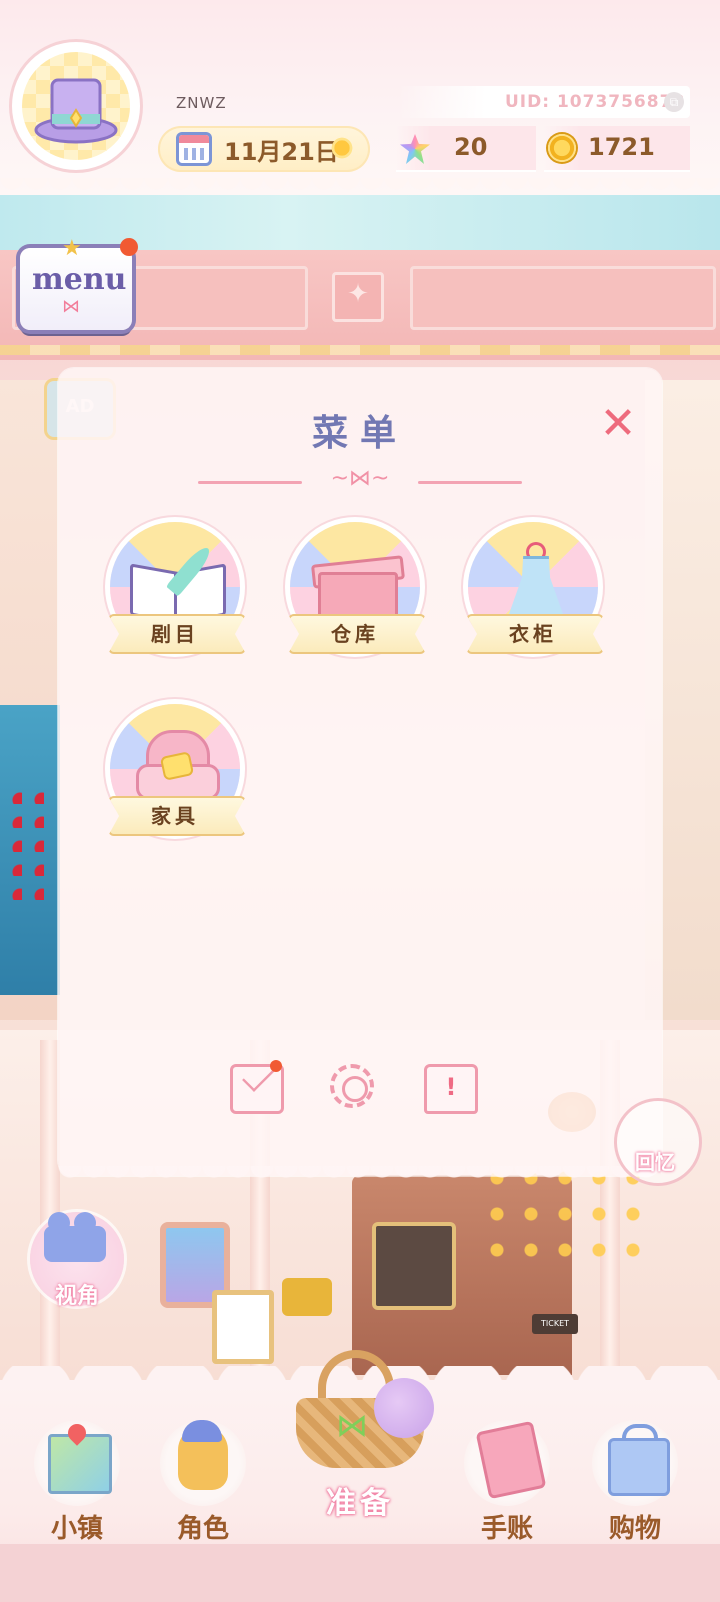 The width and height of the screenshot is (720, 1602). I want to click on memory-label: 回忆, so click(655, 1162).